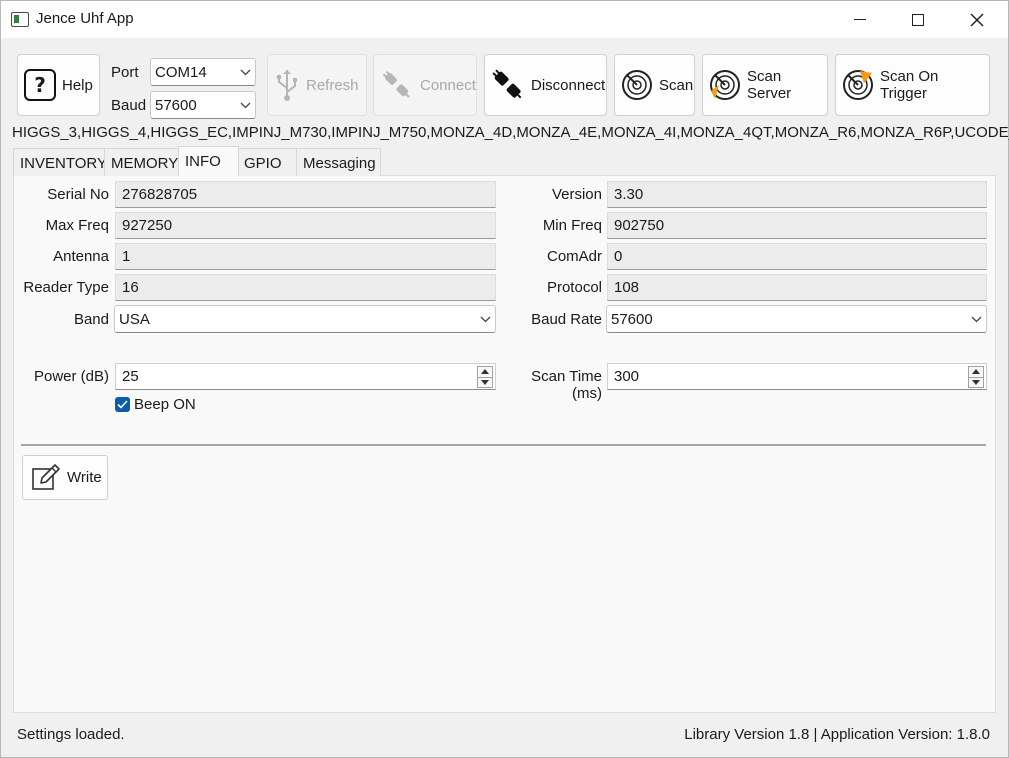 This screenshot has height=758, width=1009. I want to click on close-icon, so click(977, 19).